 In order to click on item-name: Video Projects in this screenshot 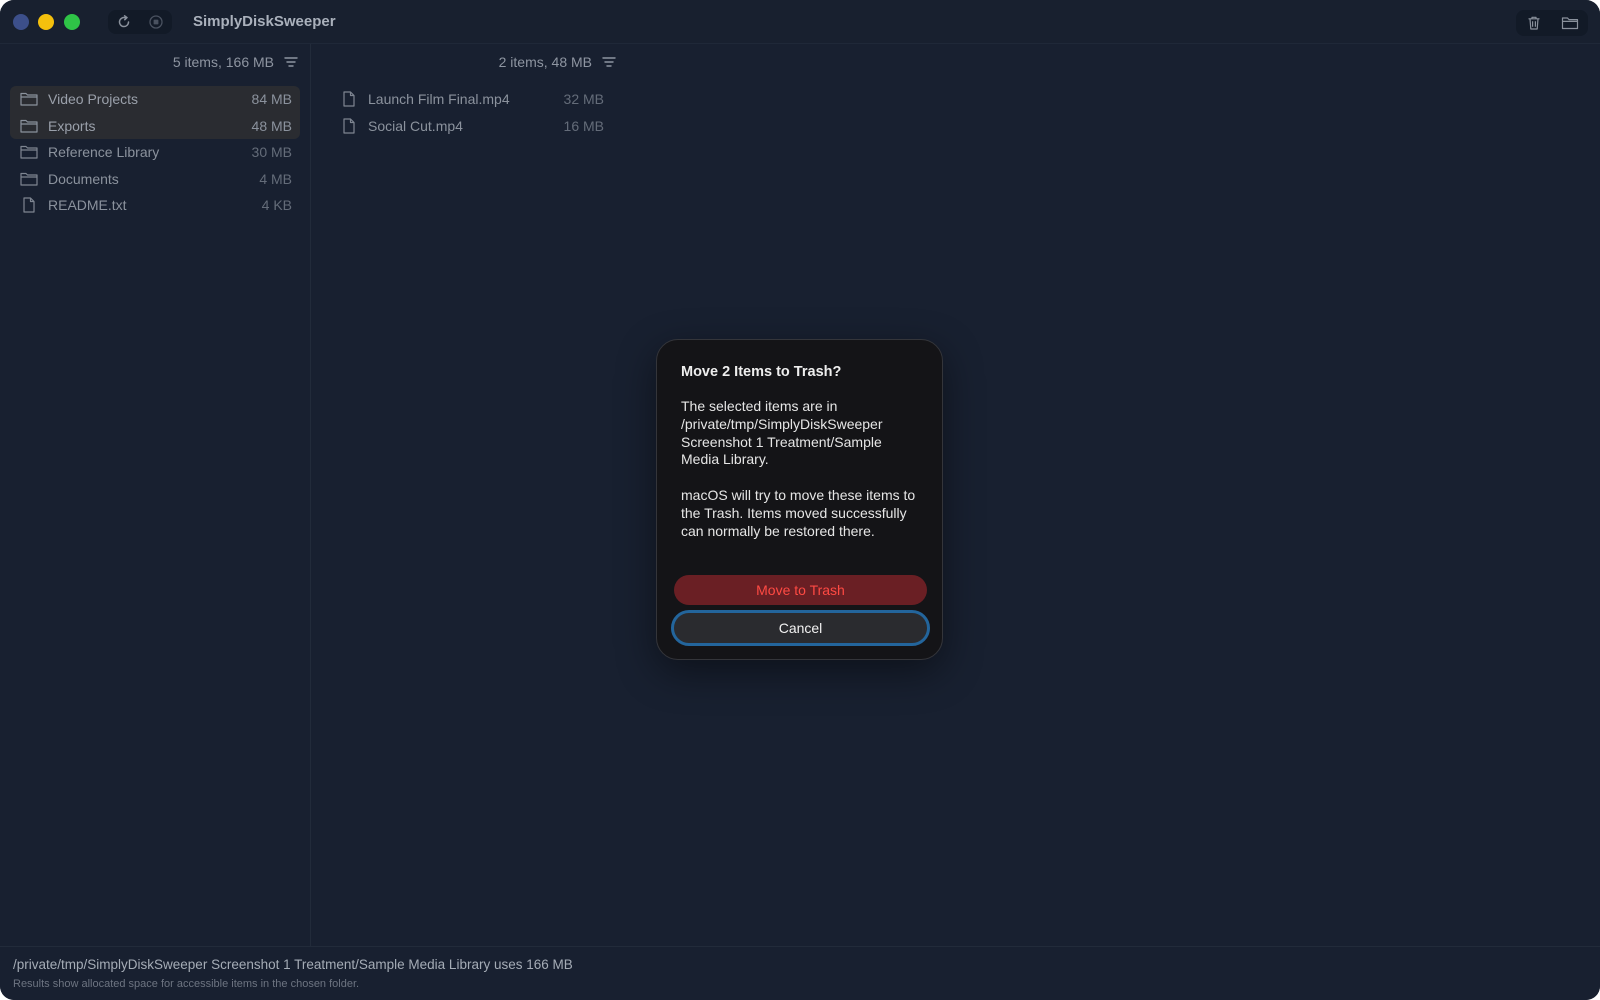, I will do `click(93, 99)`.